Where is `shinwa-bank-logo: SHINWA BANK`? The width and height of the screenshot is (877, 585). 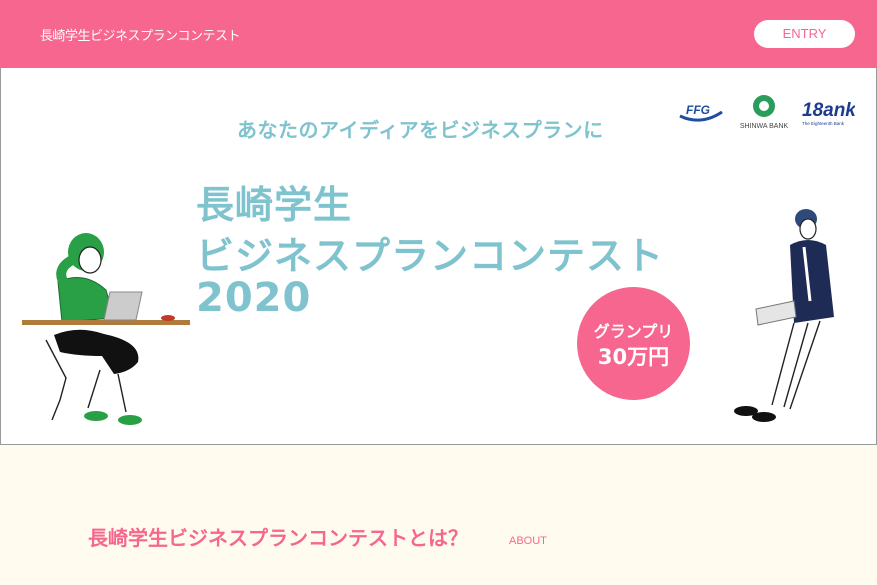 shinwa-bank-logo: SHINWA BANK is located at coordinates (764, 112).